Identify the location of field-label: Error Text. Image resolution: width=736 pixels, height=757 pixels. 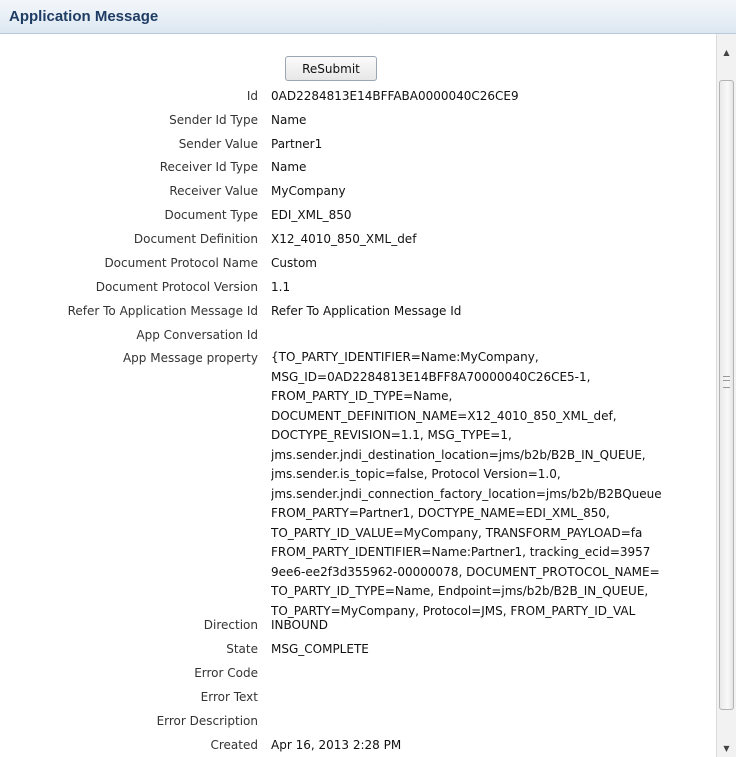
(229, 697).